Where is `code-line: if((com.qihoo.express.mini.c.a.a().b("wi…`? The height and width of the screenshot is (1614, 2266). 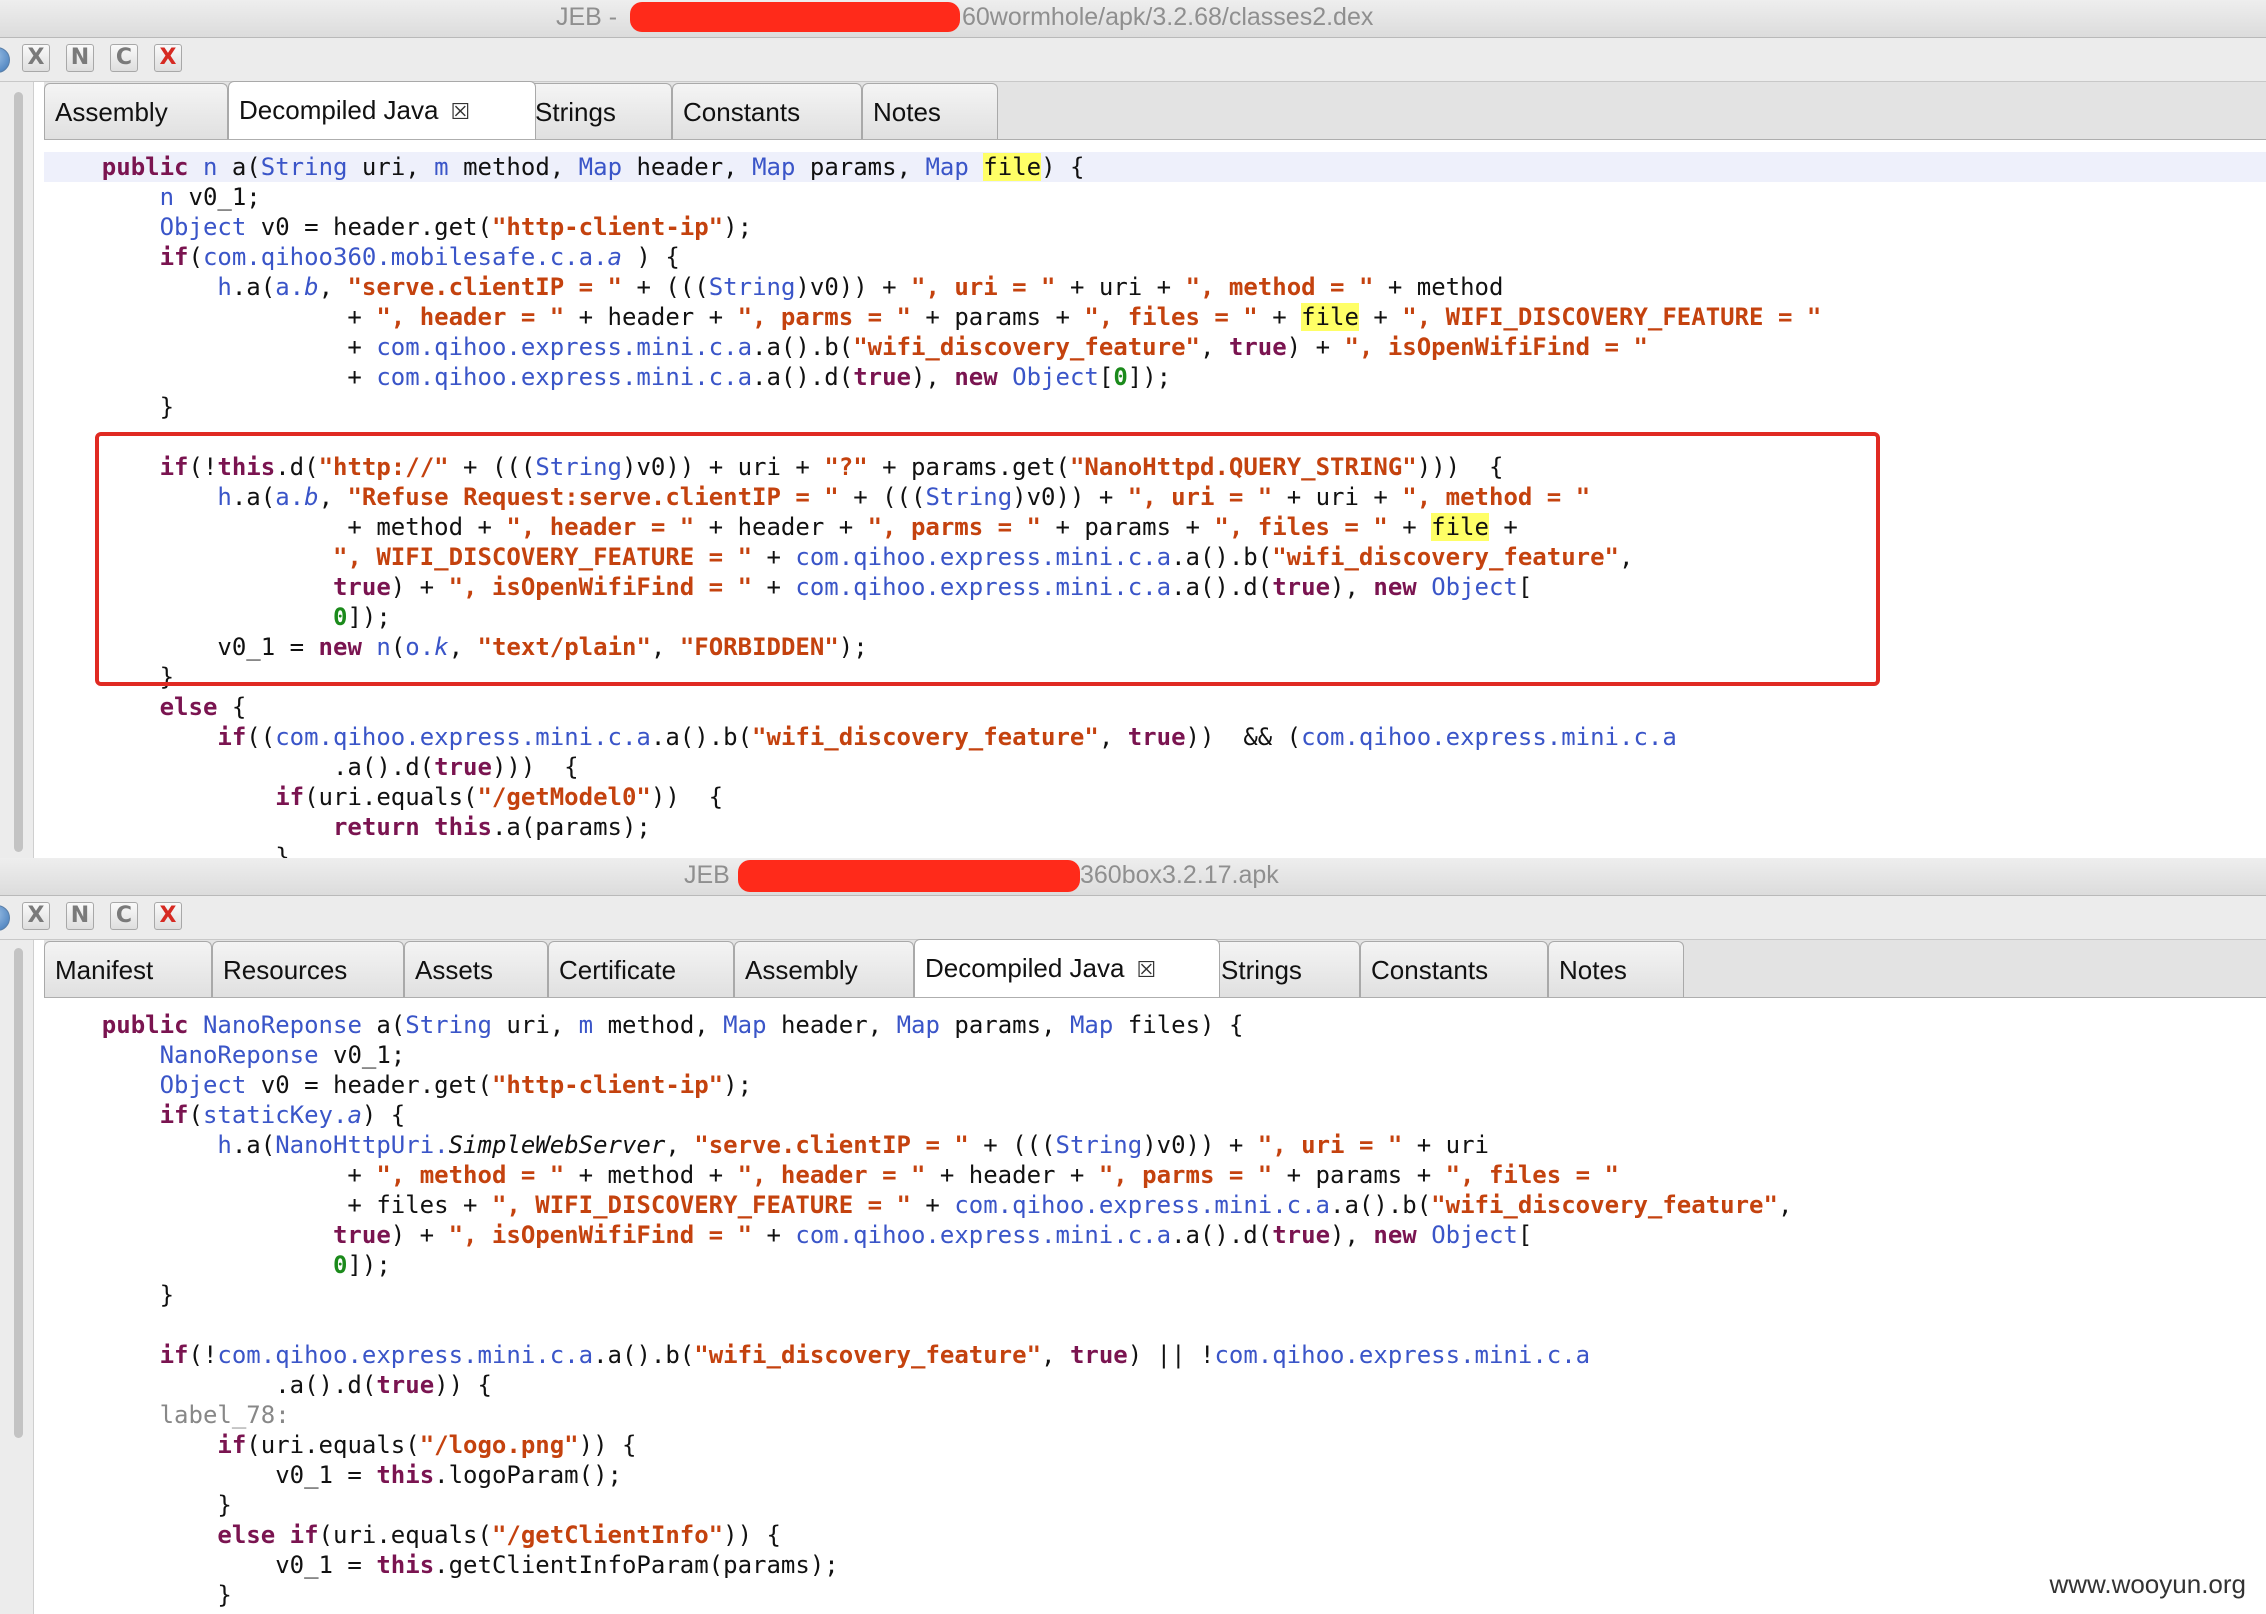
code-line: if((com.qihoo.express.mini.c.a.a().b("wi… is located at coordinates (1155, 737).